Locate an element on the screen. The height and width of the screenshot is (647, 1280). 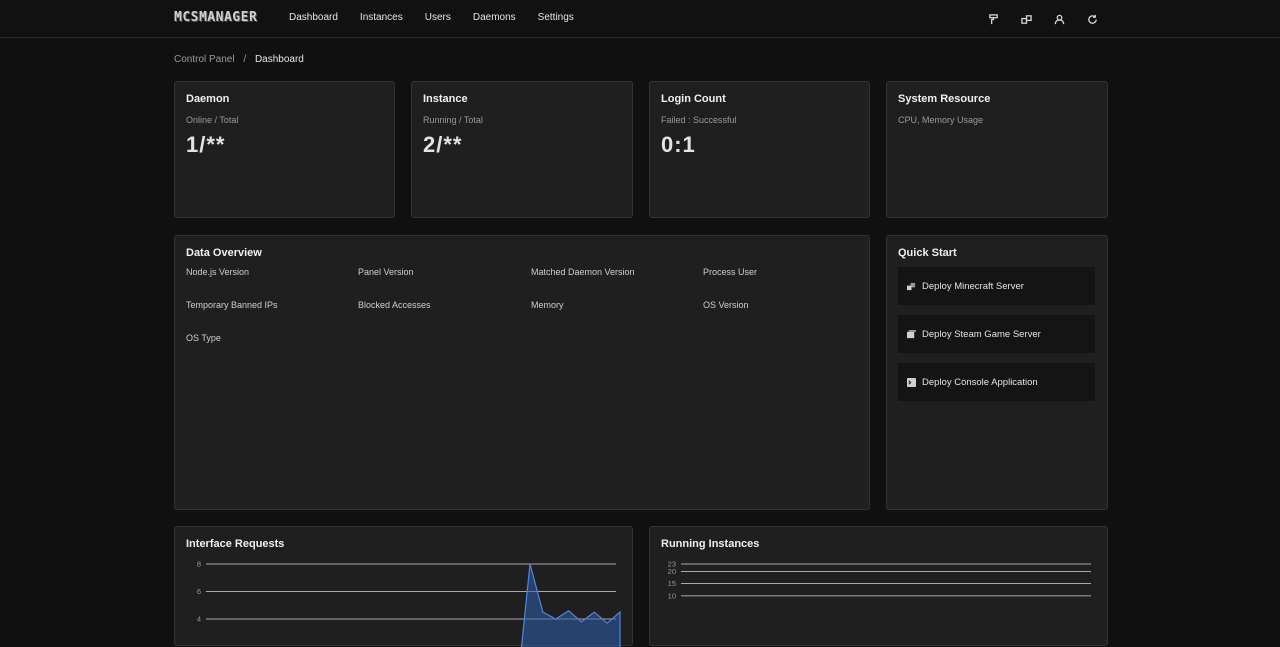
y-tick-label: 15 is located at coordinates (672, 583).